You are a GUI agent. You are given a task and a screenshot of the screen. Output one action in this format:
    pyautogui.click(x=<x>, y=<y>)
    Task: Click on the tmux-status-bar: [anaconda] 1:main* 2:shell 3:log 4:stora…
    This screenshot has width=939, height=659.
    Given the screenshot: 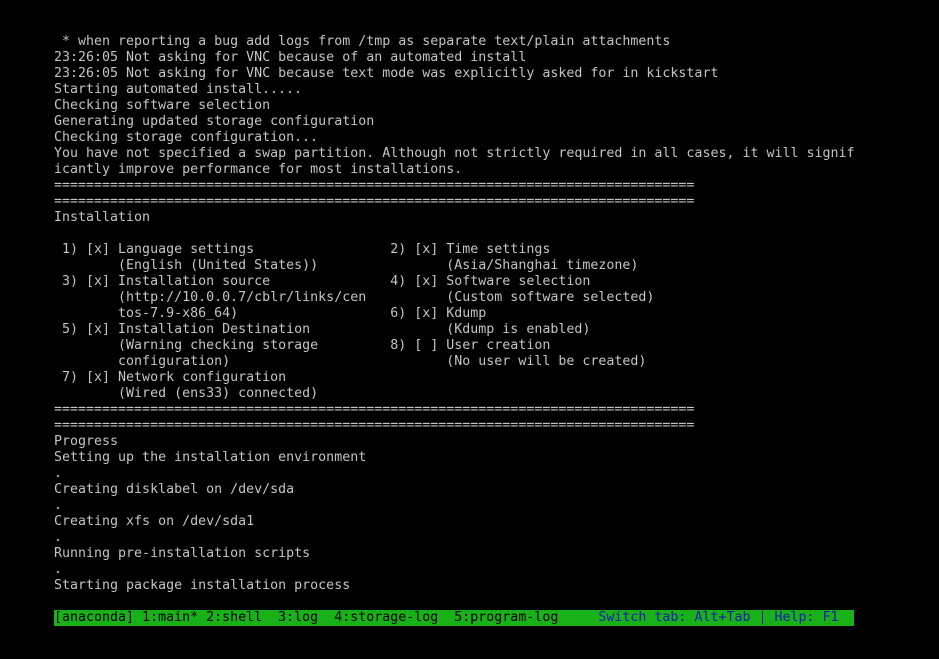 What is the action you would take?
    pyautogui.click(x=454, y=618)
    